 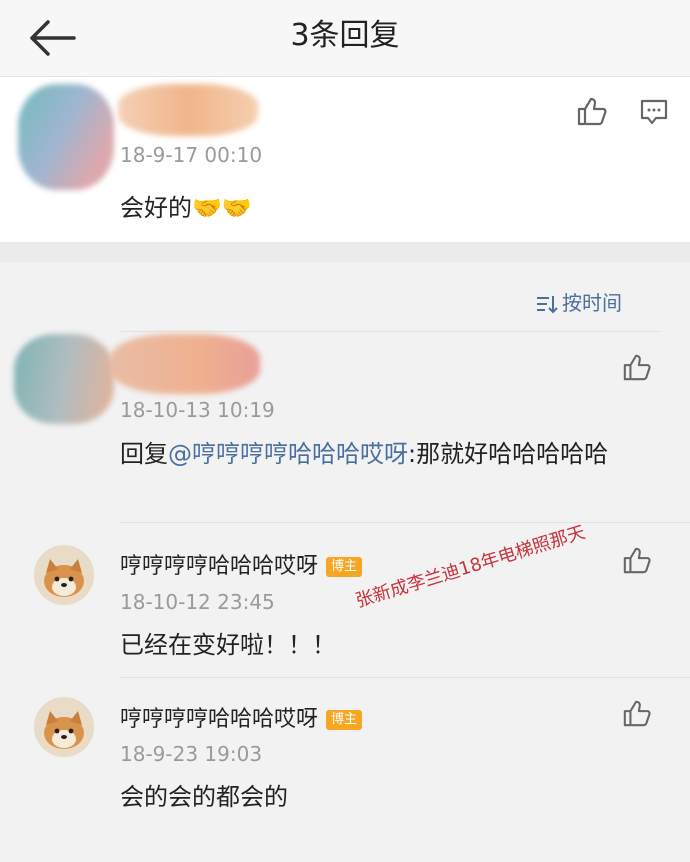 I want to click on section-gap, so click(x=345, y=252).